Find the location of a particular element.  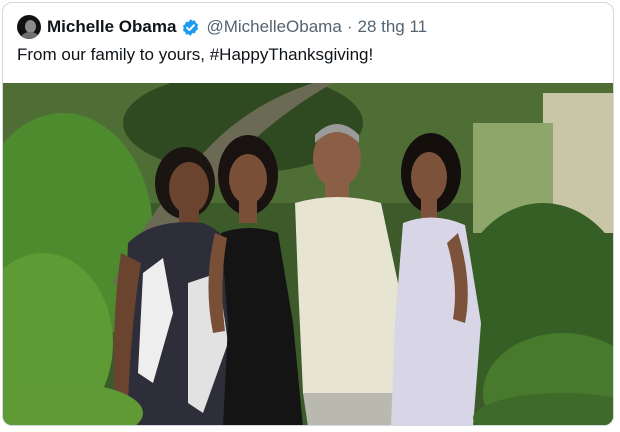

handle: @MichelleObama is located at coordinates (273, 27).